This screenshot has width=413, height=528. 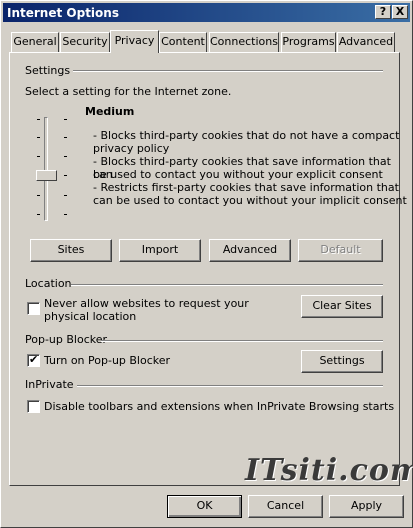 I want to click on tab-advanced: Advanced, so click(x=366, y=42).